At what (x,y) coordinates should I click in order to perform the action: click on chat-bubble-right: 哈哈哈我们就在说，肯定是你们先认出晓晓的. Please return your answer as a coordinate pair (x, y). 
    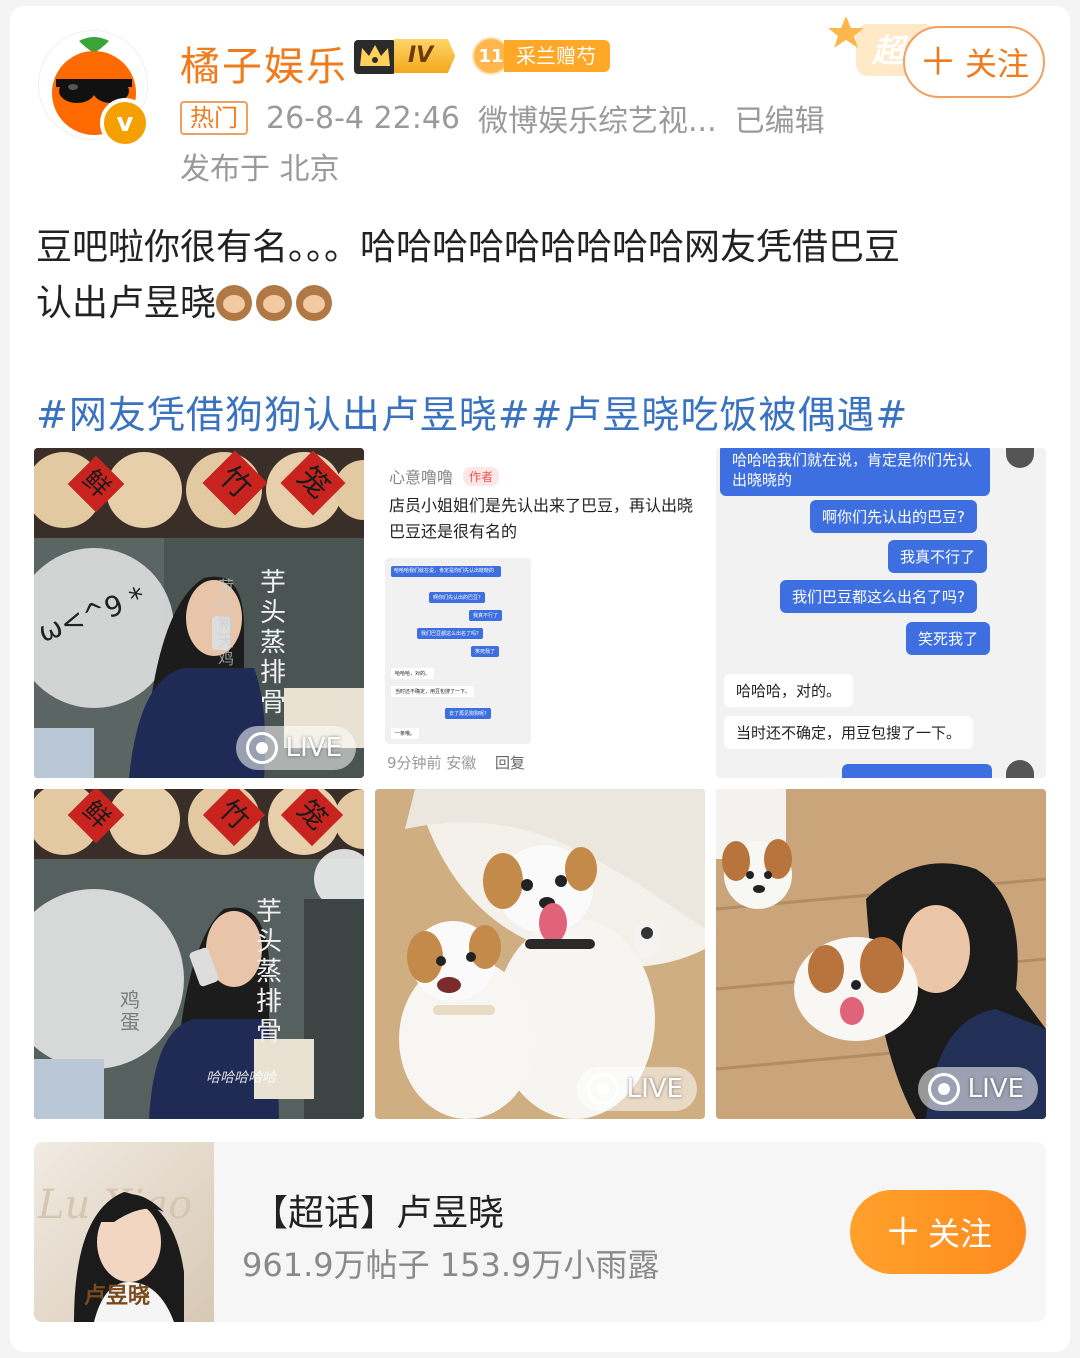
    Looking at the image, I should click on (855, 472).